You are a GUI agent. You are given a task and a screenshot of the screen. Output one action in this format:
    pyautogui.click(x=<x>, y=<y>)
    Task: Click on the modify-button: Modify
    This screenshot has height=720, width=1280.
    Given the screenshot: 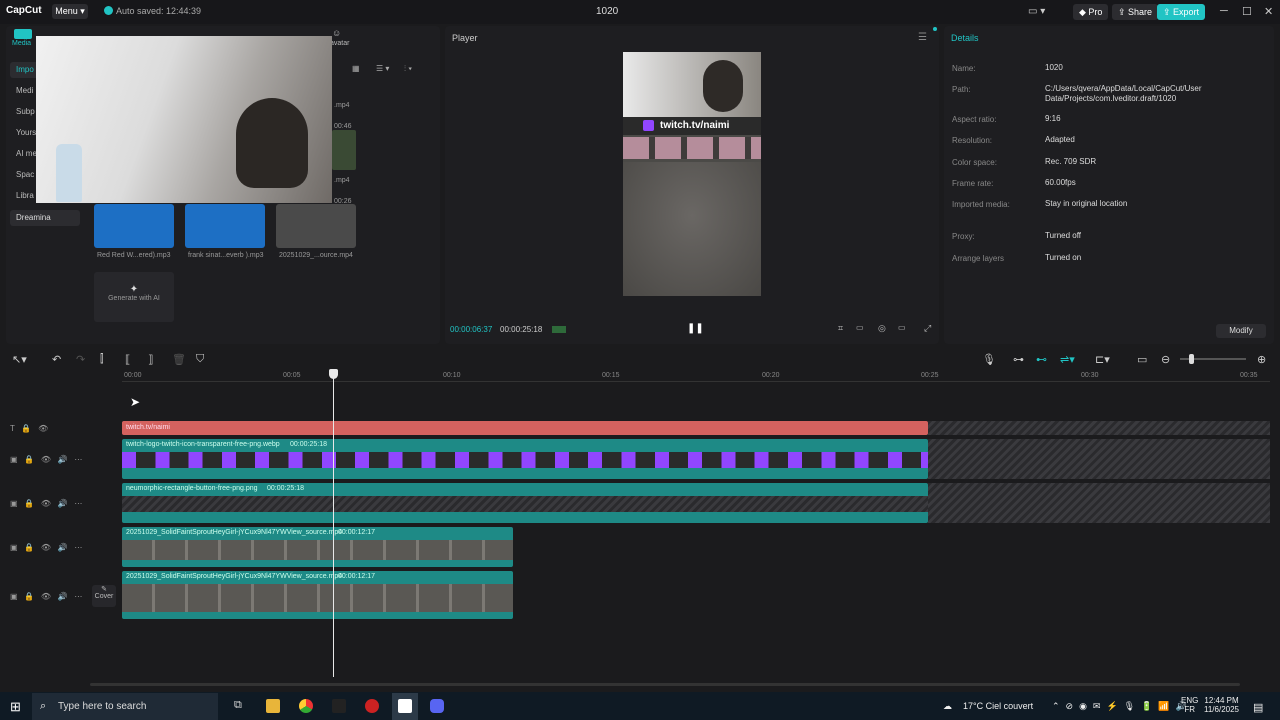 What is the action you would take?
    pyautogui.click(x=1241, y=331)
    